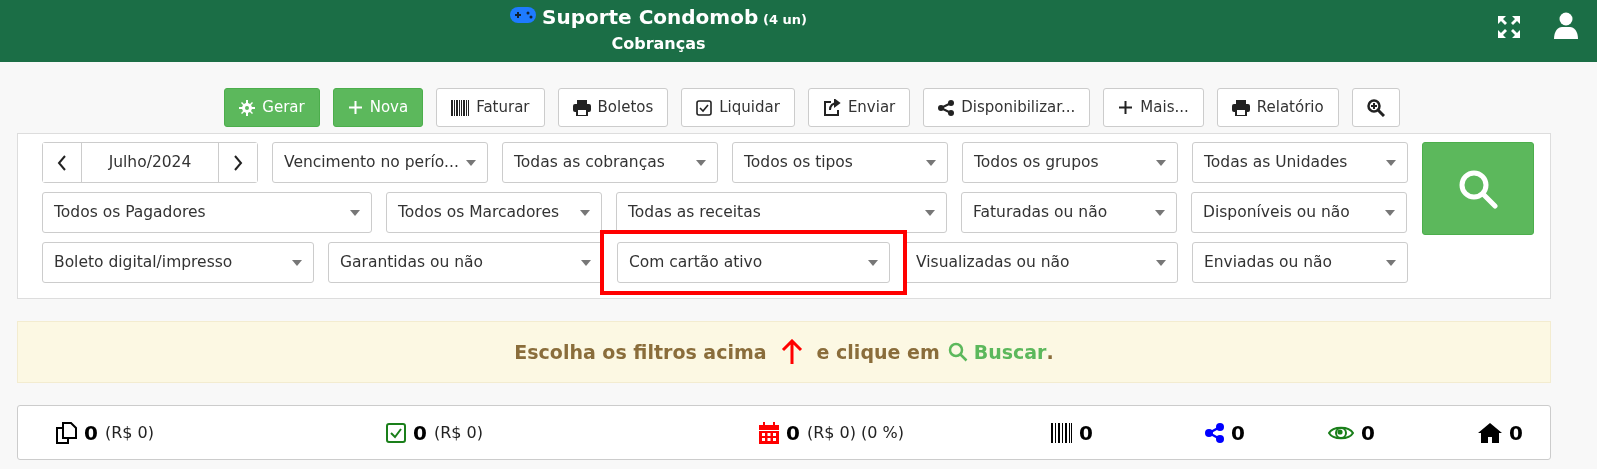  I want to click on dropdown: Garantidas ou não, so click(465, 262).